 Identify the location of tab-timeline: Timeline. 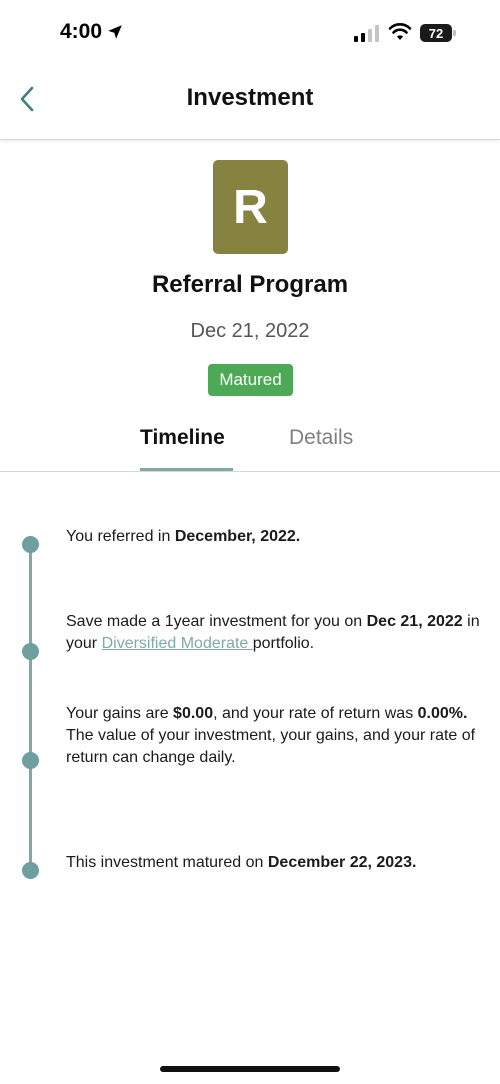
(182, 438).